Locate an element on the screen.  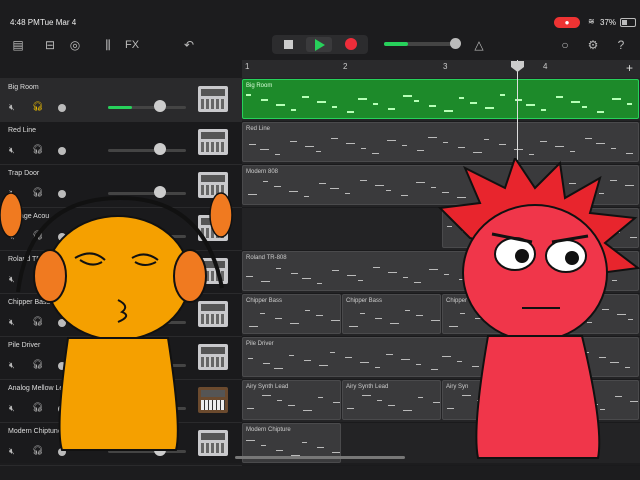
track-header: Big Room 🔇︎ 🎧︎ is located at coordinates (121, 100).